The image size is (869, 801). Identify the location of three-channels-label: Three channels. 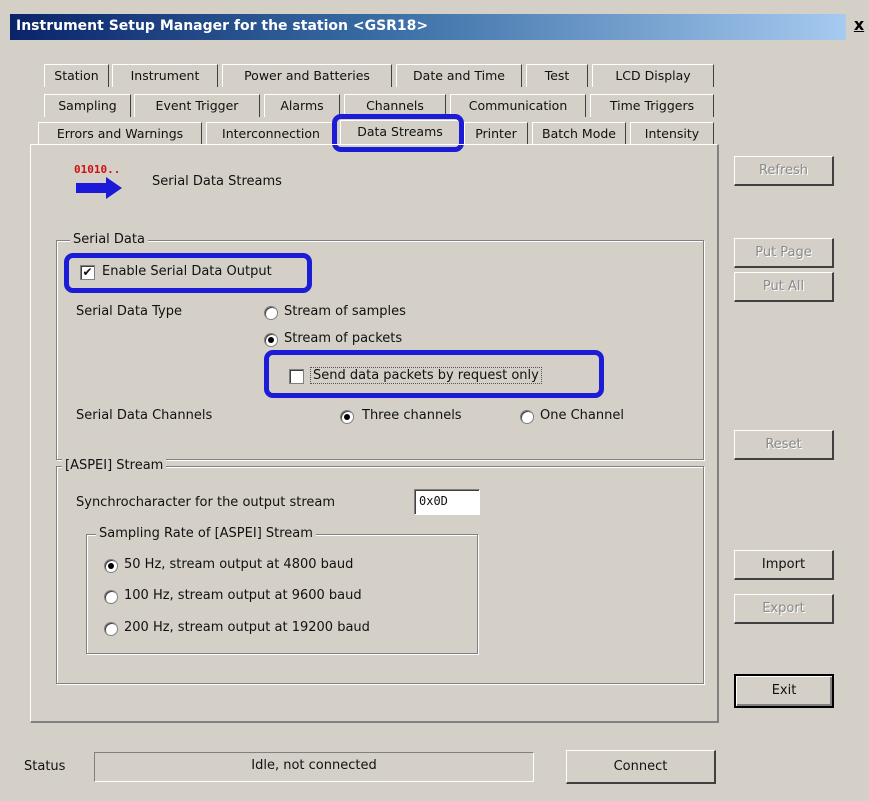
(412, 415).